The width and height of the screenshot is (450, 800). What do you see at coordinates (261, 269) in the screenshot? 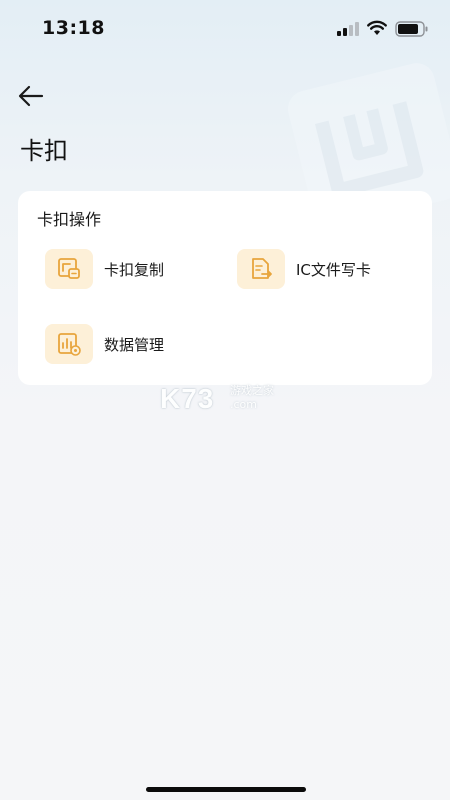
I see `file-write-icon` at bounding box center [261, 269].